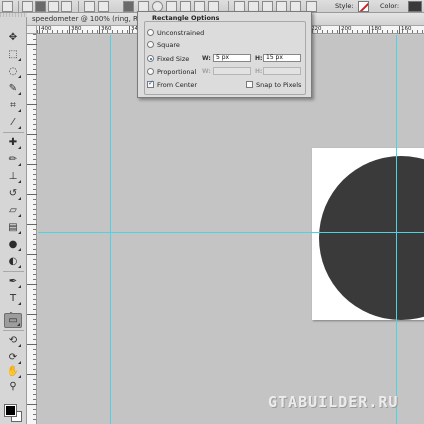  I want to click on shape-layers-button, so click(27, 6).